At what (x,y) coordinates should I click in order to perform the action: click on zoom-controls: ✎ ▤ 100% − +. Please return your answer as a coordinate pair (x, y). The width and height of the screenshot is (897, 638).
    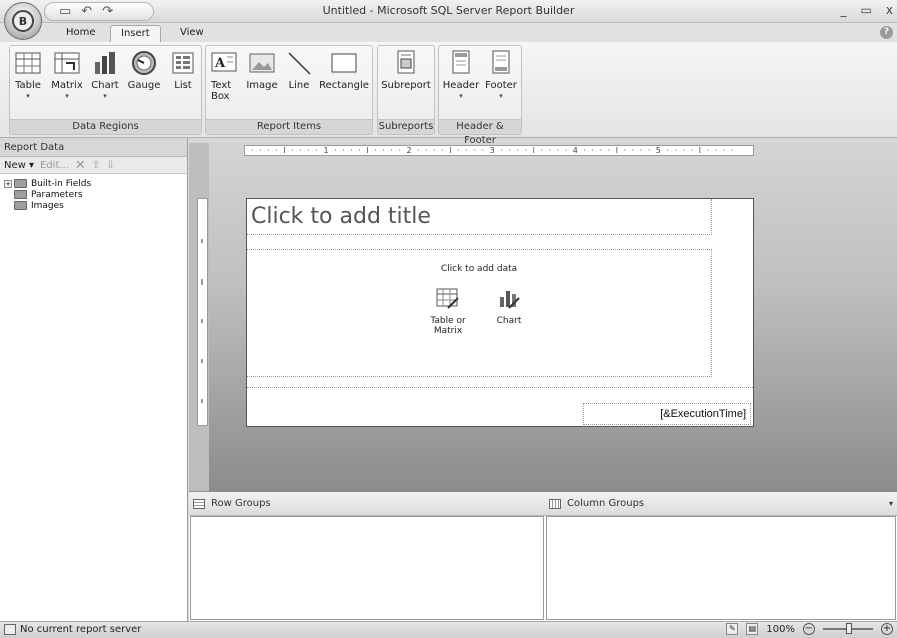
    Looking at the image, I should click on (809, 629).